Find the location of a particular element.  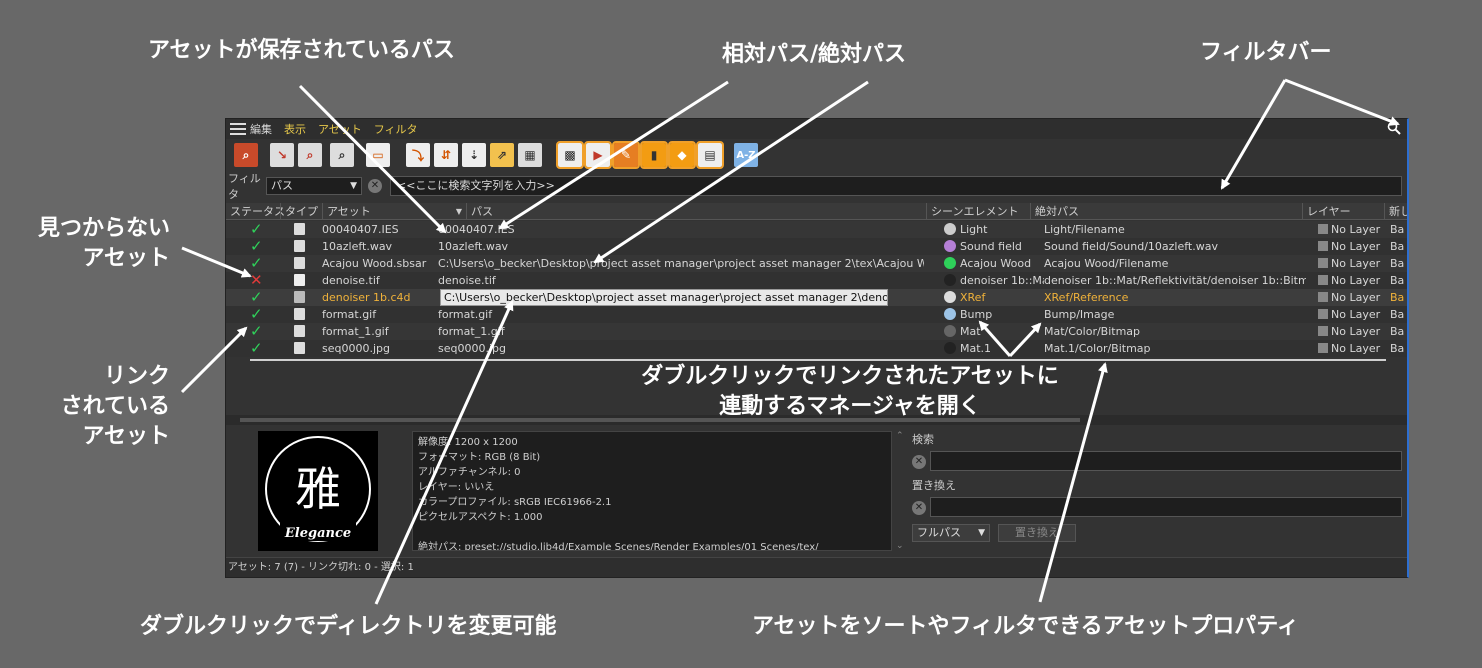

asset-path: 10azleft.wav is located at coordinates (681, 246).